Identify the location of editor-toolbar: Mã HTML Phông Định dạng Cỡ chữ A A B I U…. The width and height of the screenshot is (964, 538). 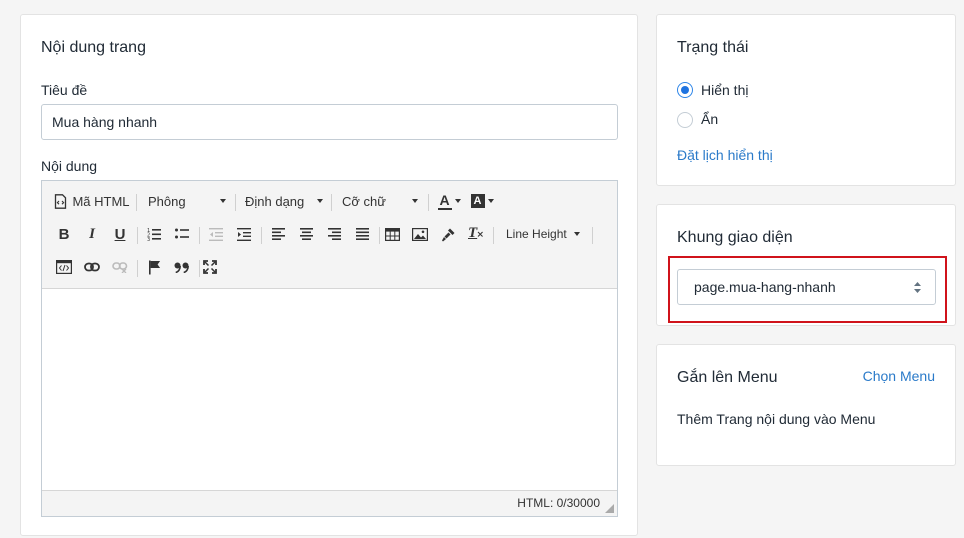
(329, 235).